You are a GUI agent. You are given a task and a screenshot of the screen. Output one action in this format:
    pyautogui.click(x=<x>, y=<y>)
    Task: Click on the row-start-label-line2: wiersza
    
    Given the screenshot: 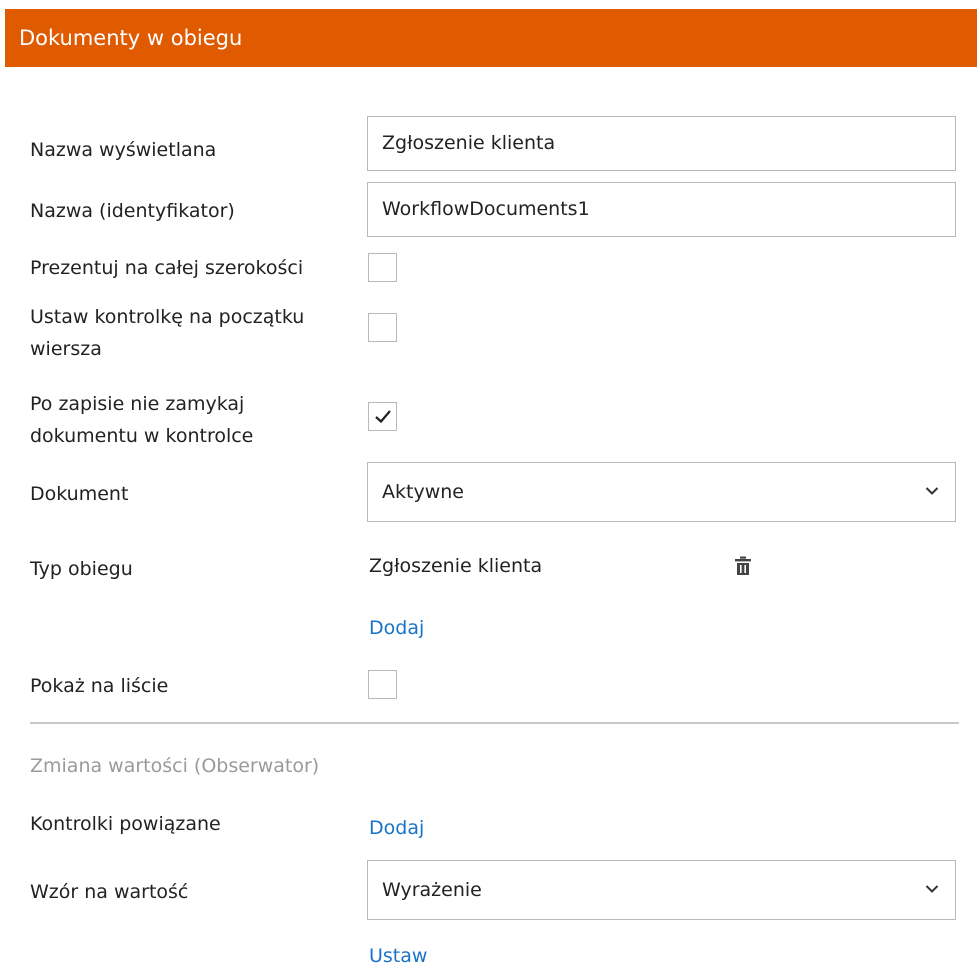 What is the action you would take?
    pyautogui.click(x=66, y=349)
    